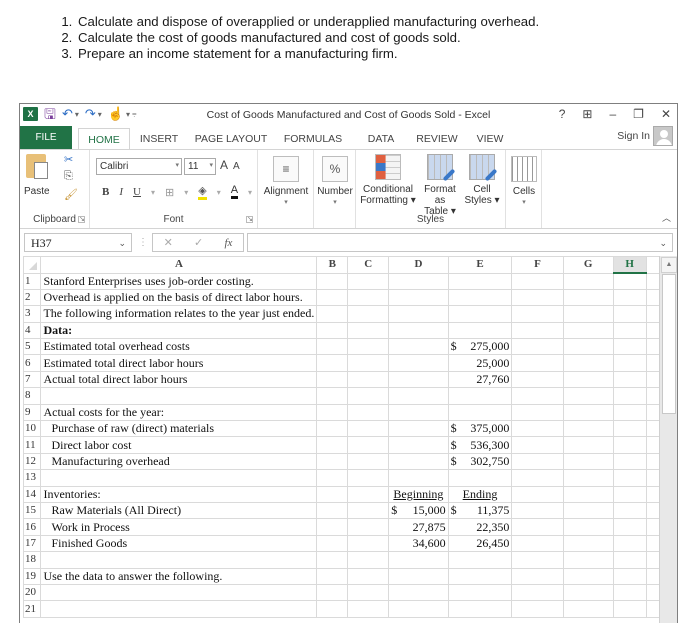 Image resolution: width=700 pixels, height=623 pixels. What do you see at coordinates (480, 510) in the screenshot?
I see `cell-e: $11,375` at bounding box center [480, 510].